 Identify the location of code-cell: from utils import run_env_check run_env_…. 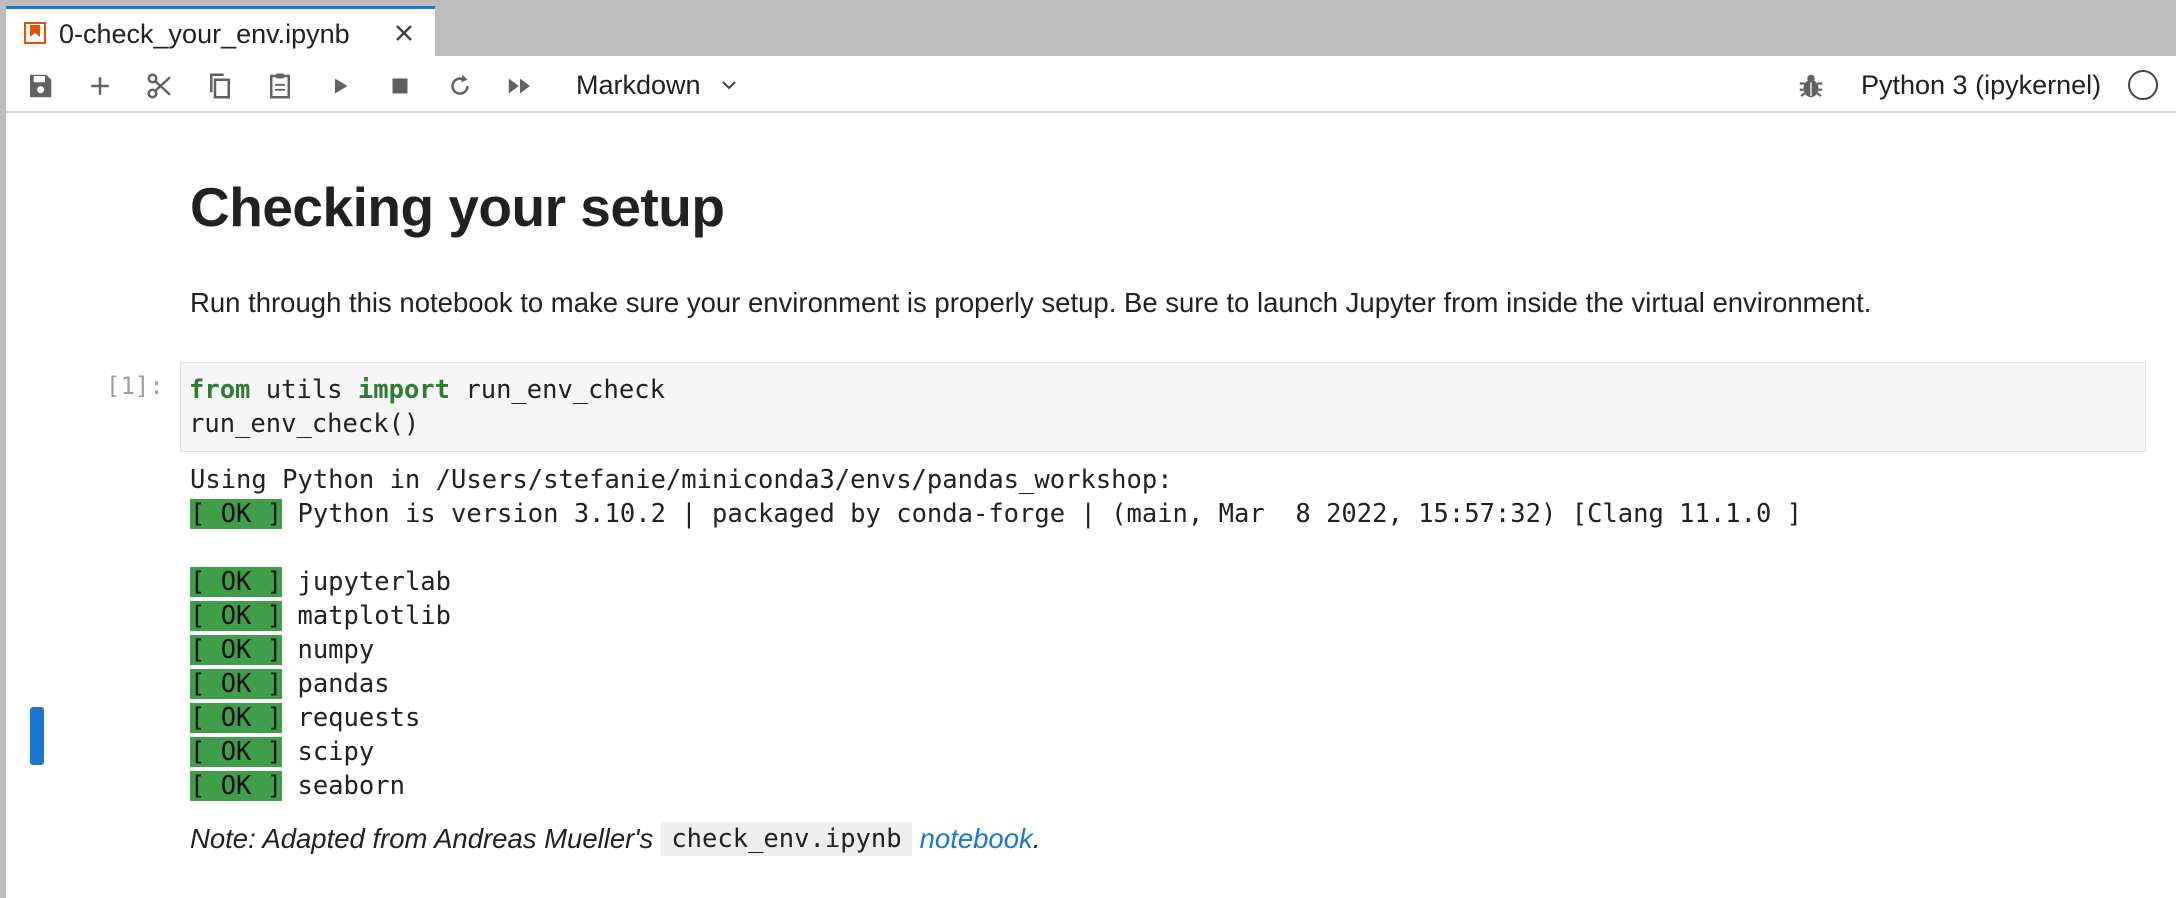
(1163, 407).